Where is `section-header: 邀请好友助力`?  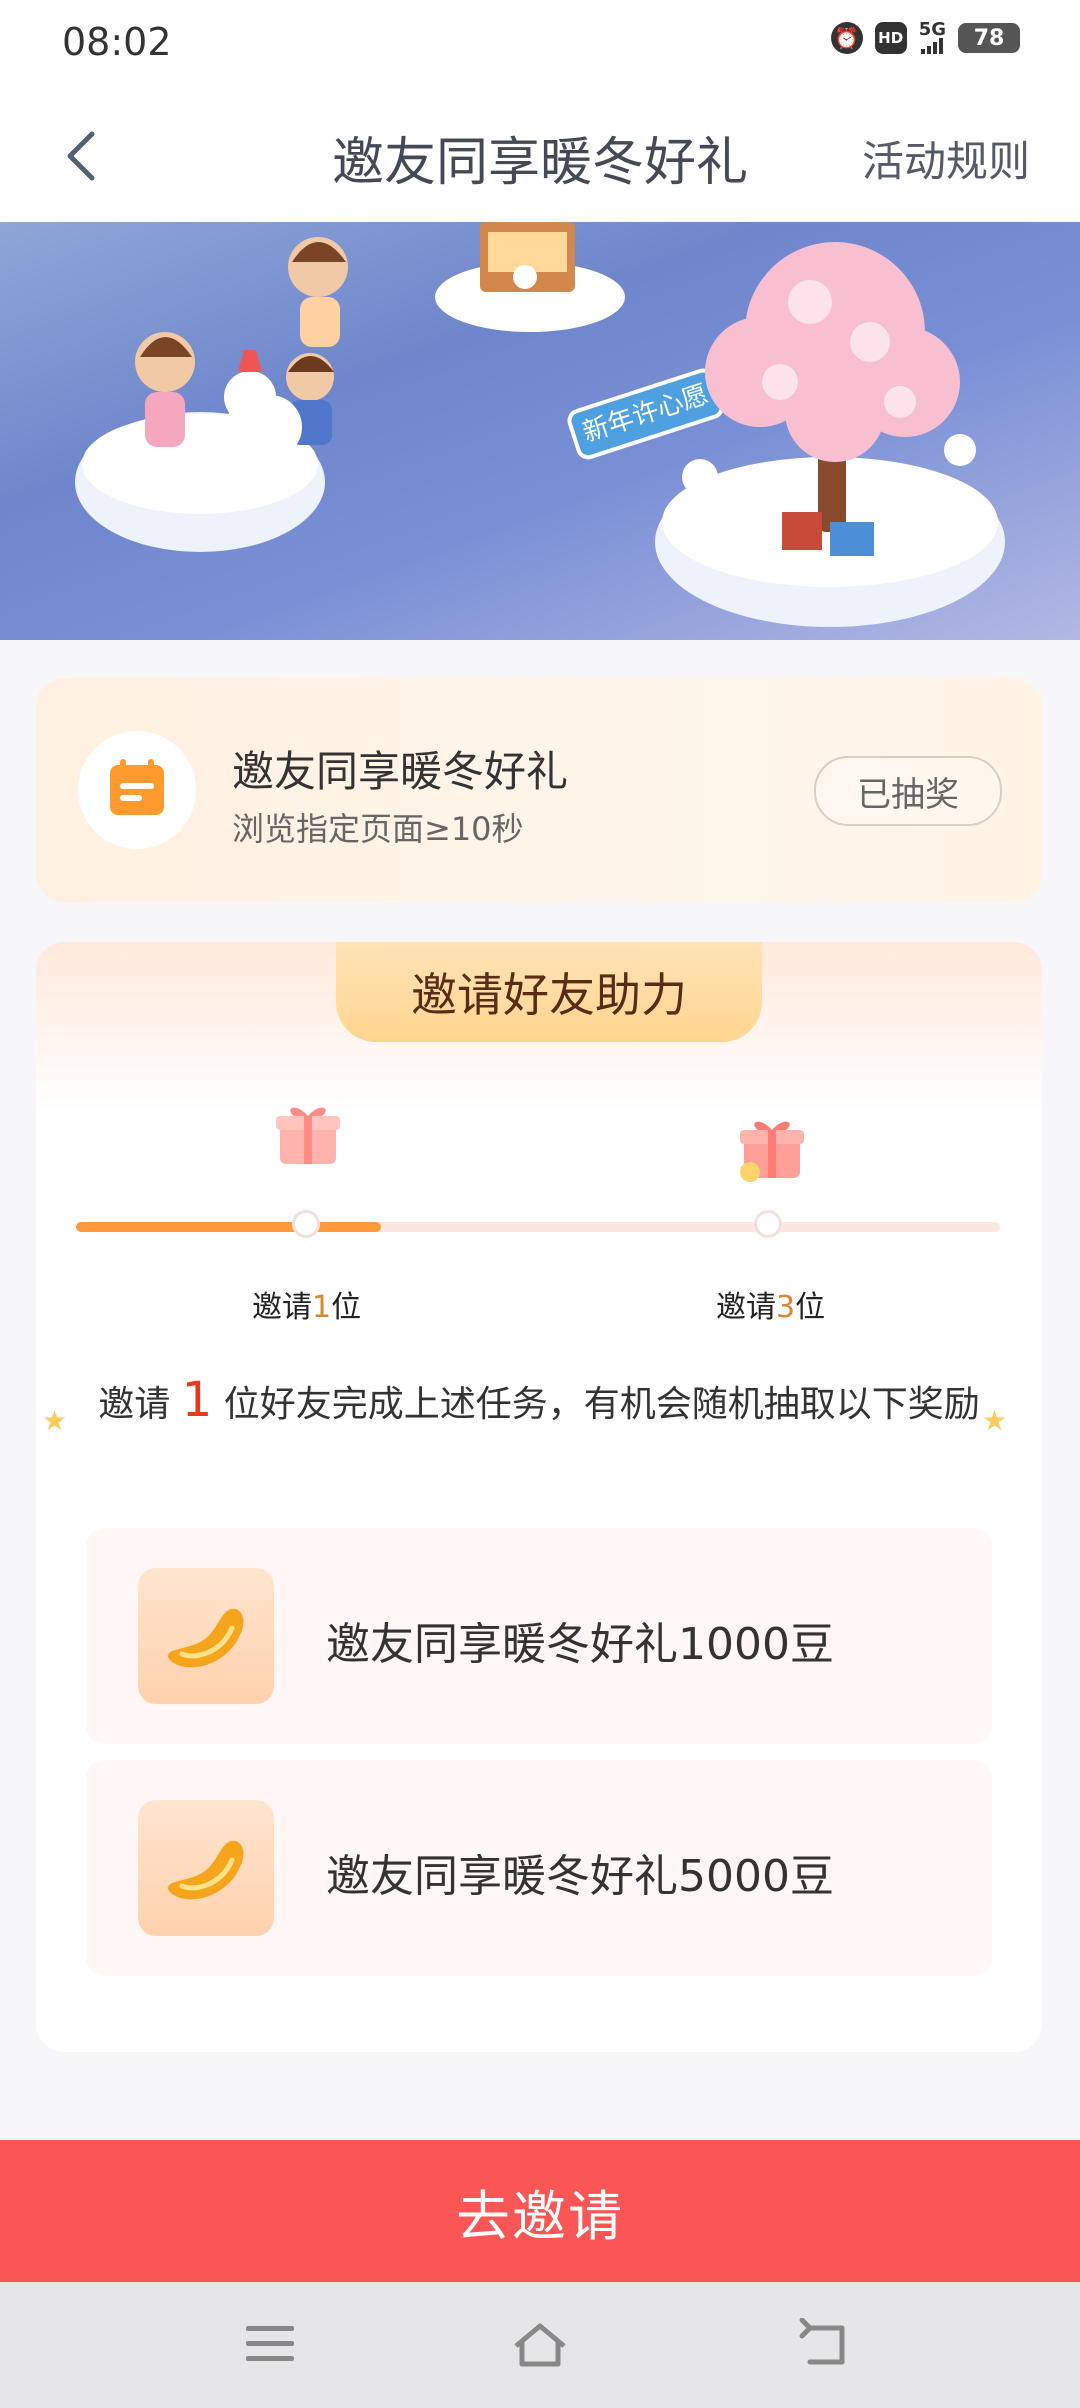 section-header: 邀请好友助力 is located at coordinates (549, 992).